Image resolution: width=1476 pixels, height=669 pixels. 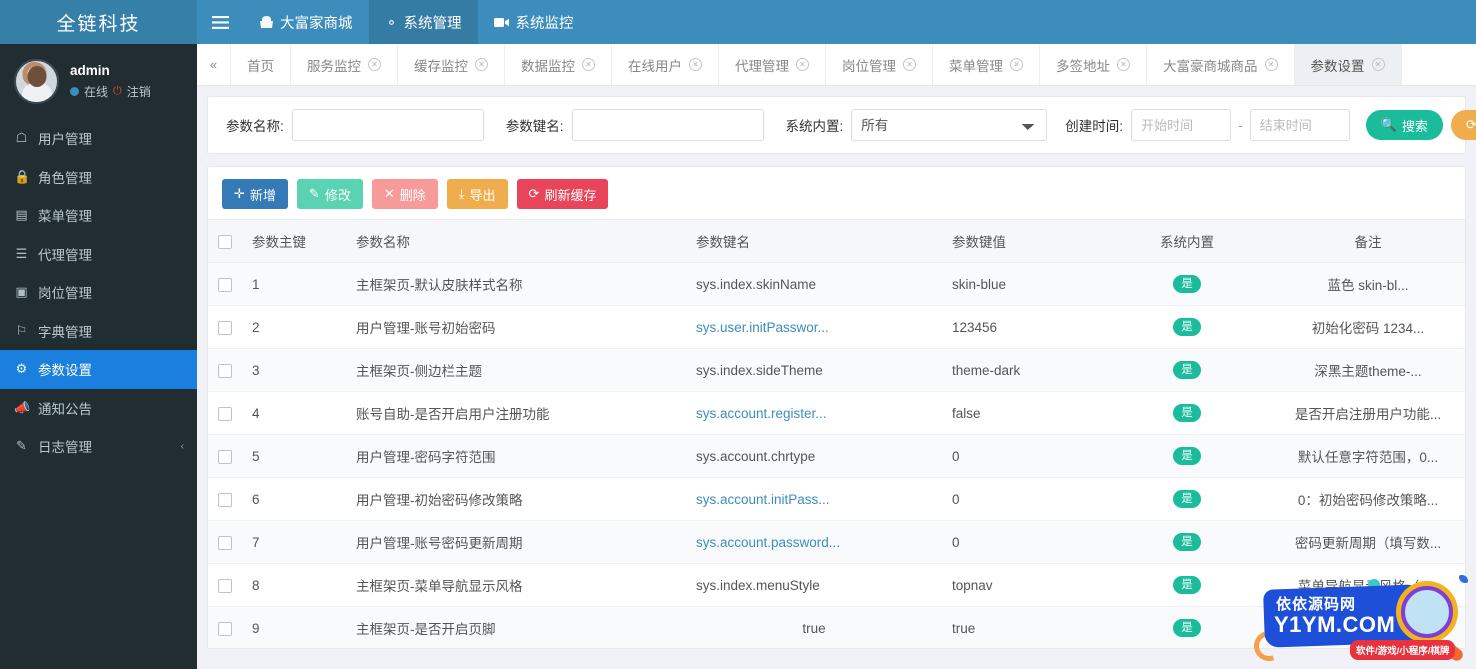 What do you see at coordinates (1187, 241) in the screenshot?
I see `col-header-builtin: 系统内置` at bounding box center [1187, 241].